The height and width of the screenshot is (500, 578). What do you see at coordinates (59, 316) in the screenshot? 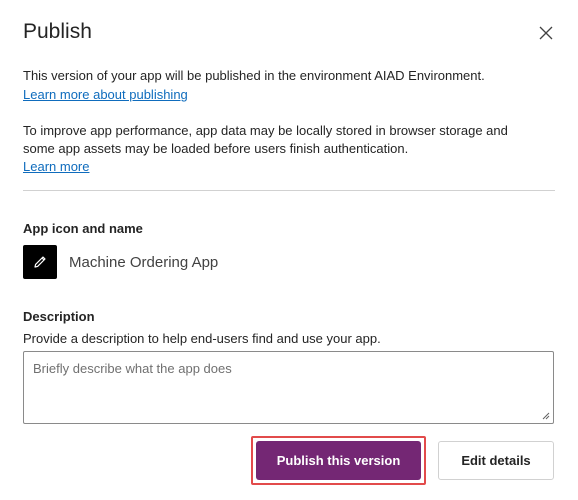
I see `description-label: Description` at bounding box center [59, 316].